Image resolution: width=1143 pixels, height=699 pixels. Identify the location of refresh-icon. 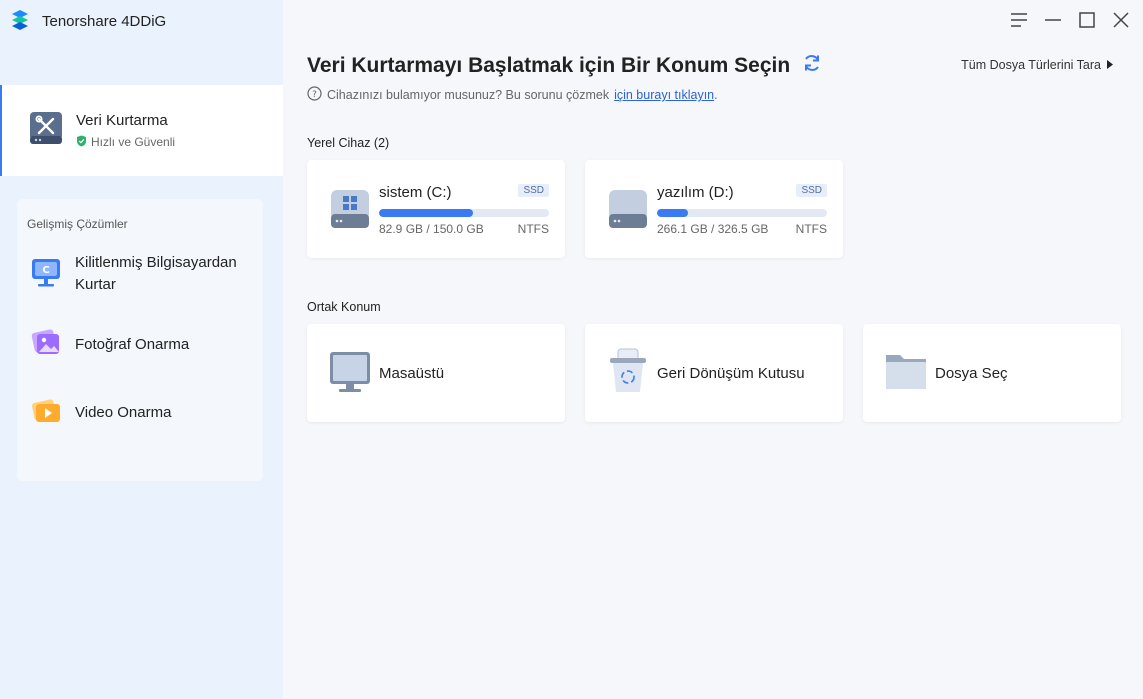
(812, 65).